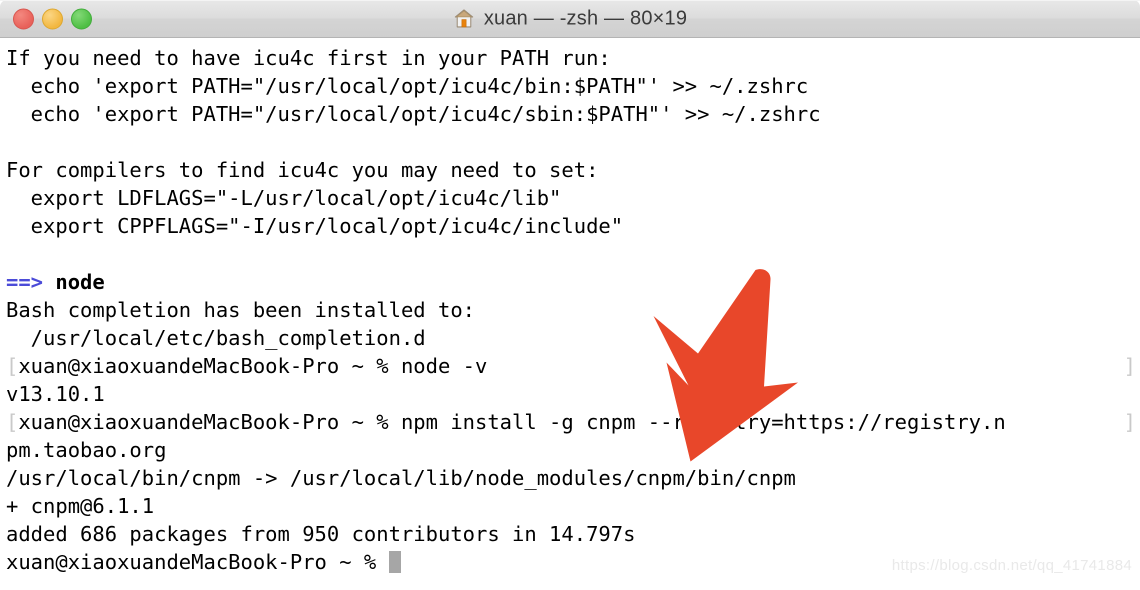 The width and height of the screenshot is (1140, 590). Describe the element at coordinates (253, 366) in the screenshot. I see `line-text: xuan@xiaoxuandeMacBook-Pro ~ % node -v` at that location.